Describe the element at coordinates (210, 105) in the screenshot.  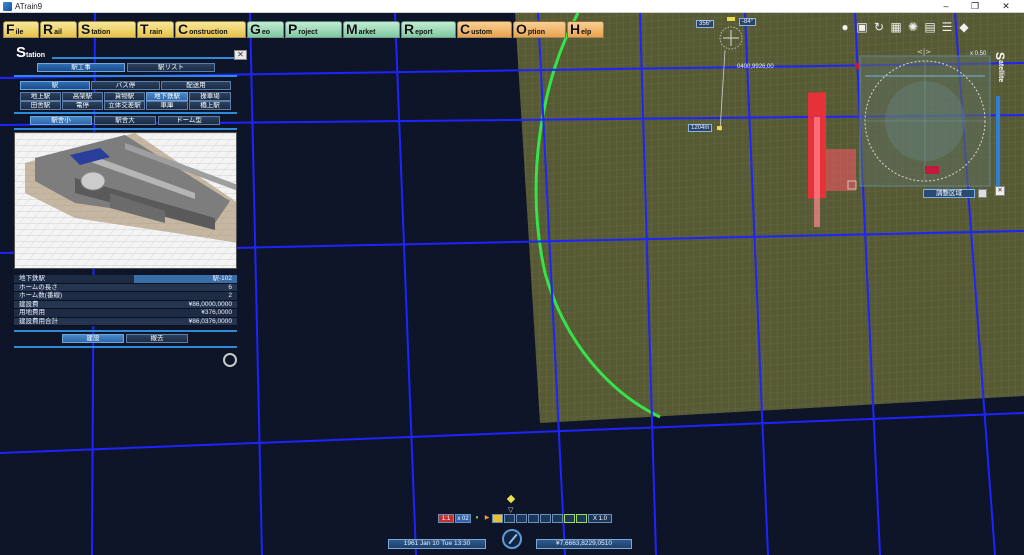
I see `type-bridge-station: 橋上駅` at that location.